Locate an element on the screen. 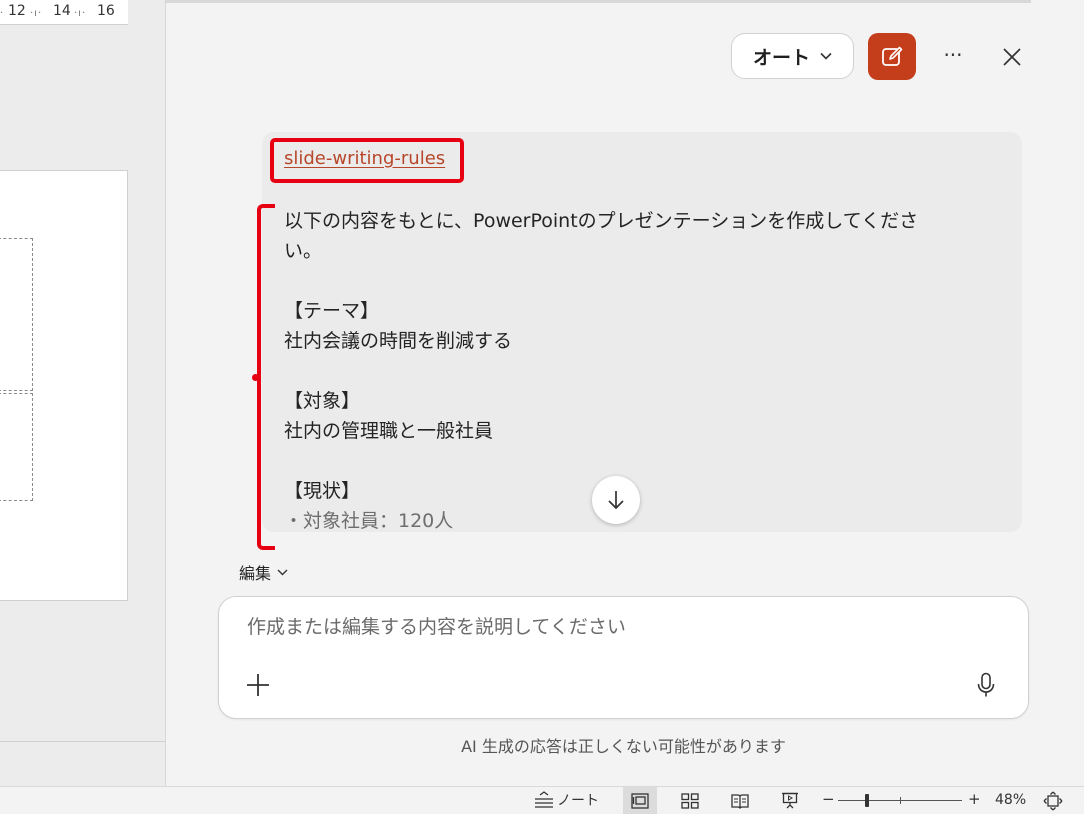 The height and width of the screenshot is (814, 1084). slide-canvas is located at coordinates (64, 385).